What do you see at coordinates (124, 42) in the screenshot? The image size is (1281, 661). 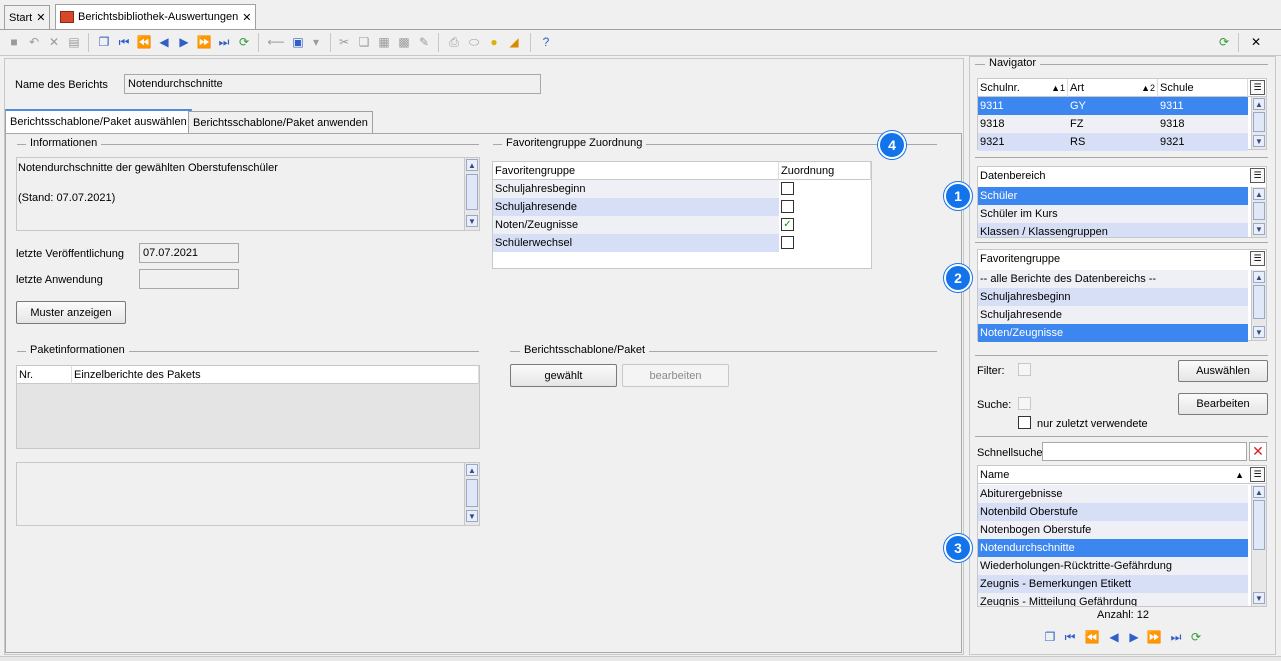 I see `first-record-icon: ⏮` at bounding box center [124, 42].